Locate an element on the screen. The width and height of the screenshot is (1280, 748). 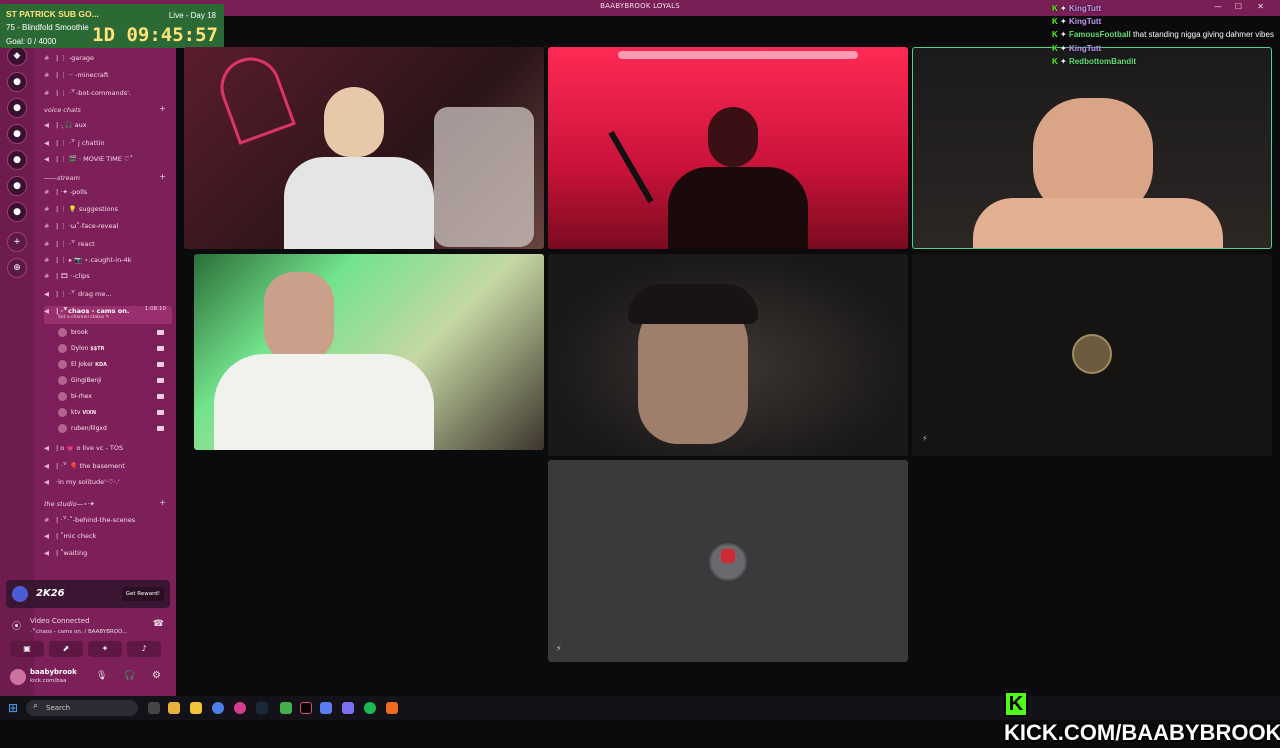
folder-icon is located at coordinates (196, 708).